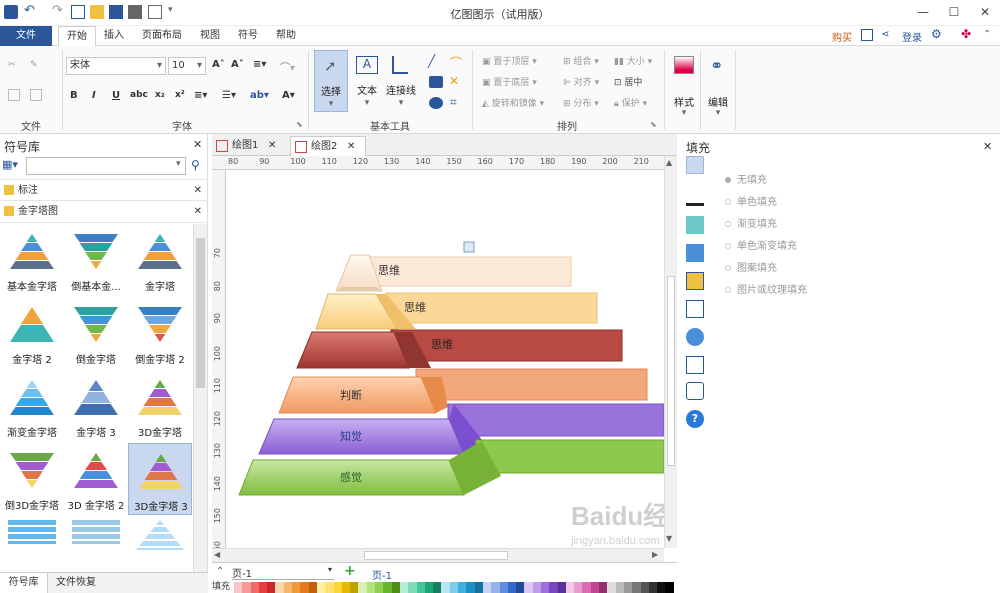  What do you see at coordinates (695, 197) in the screenshot?
I see `line-pen-icon` at bounding box center [695, 197].